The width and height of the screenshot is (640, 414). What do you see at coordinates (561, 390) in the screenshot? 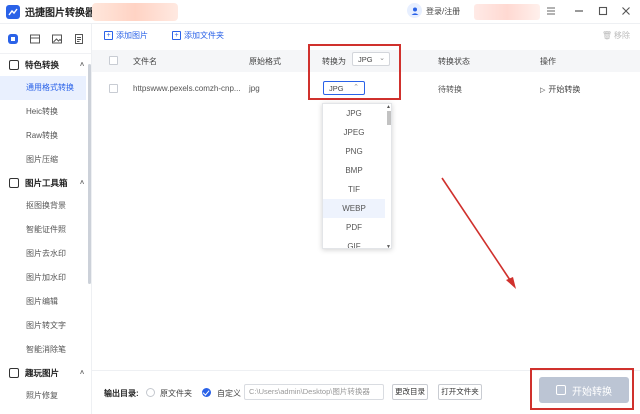
I see `convert-icon` at bounding box center [561, 390].